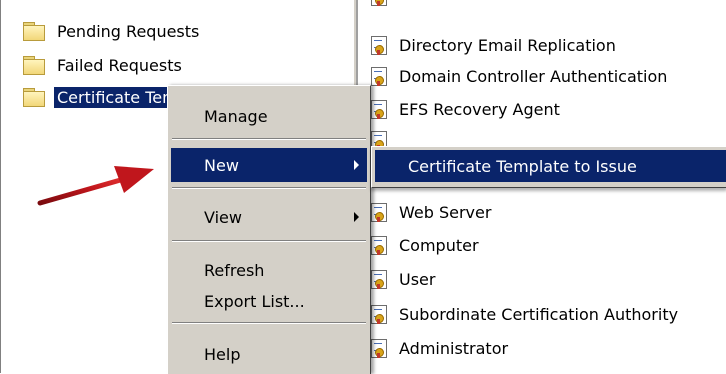 This screenshot has width=726, height=374. Describe the element at coordinates (234, 270) in the screenshot. I see `menu-item-label: Refresh` at that location.